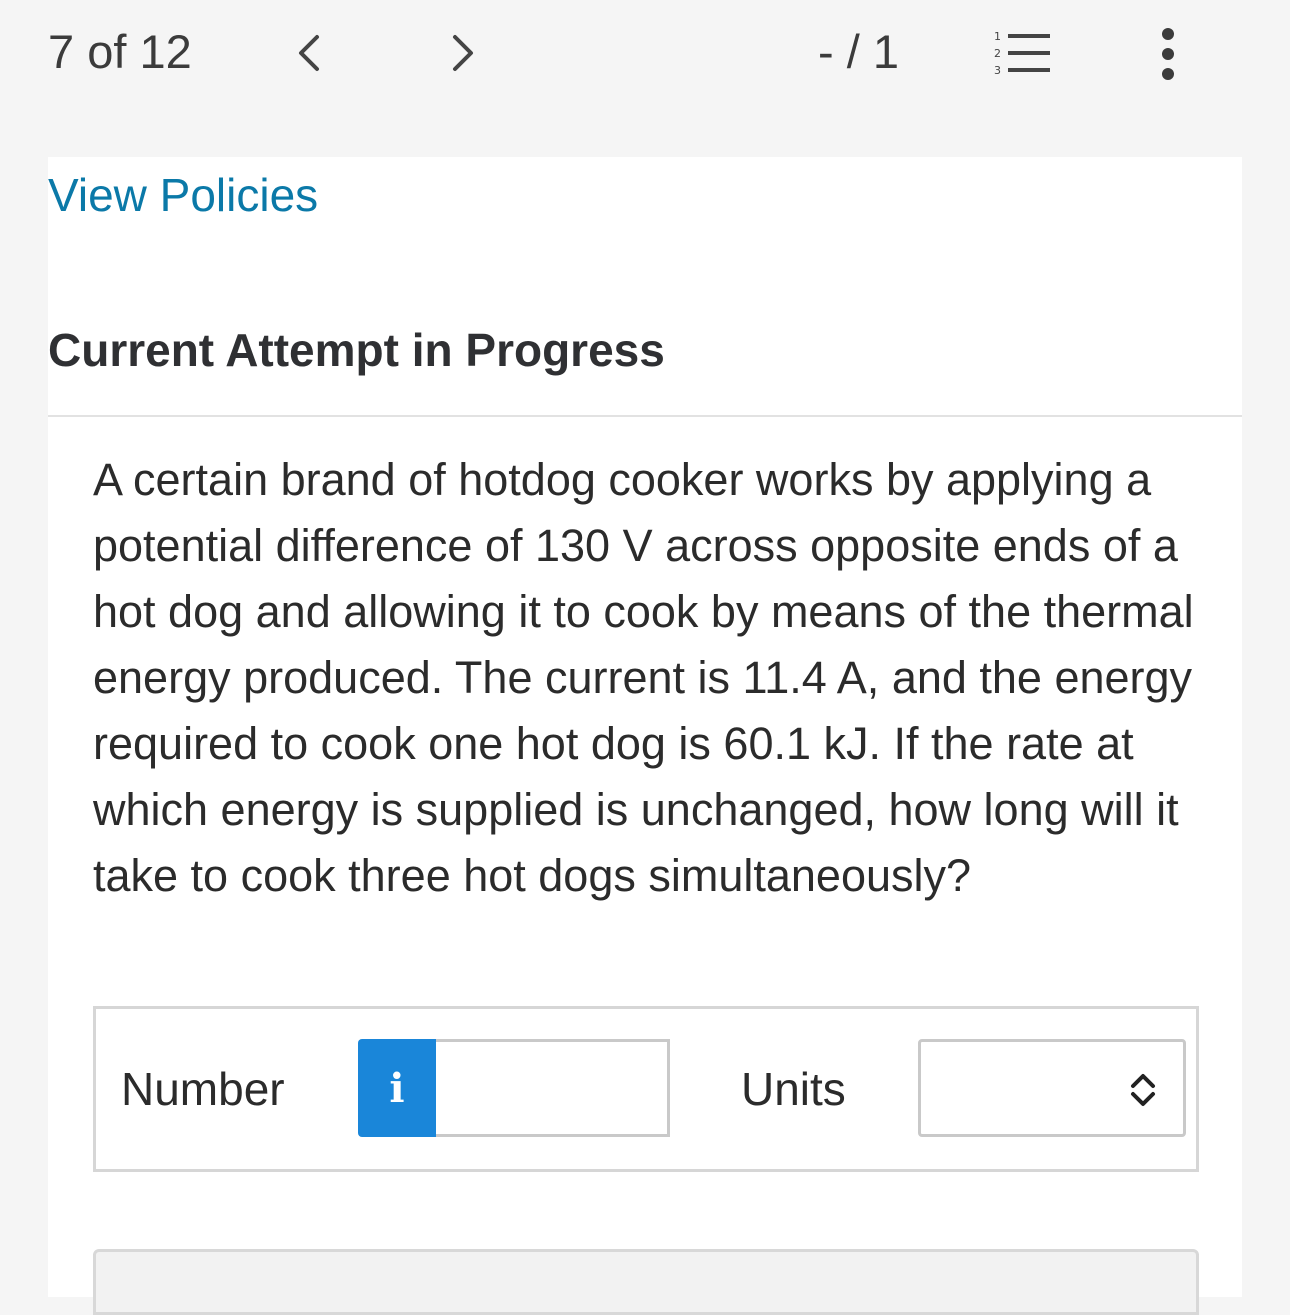 This screenshot has width=1290, height=1315. I want to click on previous-question-button, so click(308, 53).